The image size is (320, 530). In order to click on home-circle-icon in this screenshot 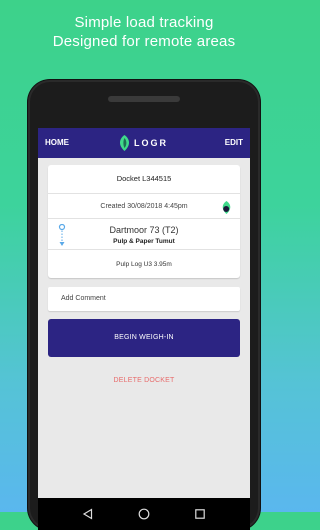, I will do `click(144, 516)`.